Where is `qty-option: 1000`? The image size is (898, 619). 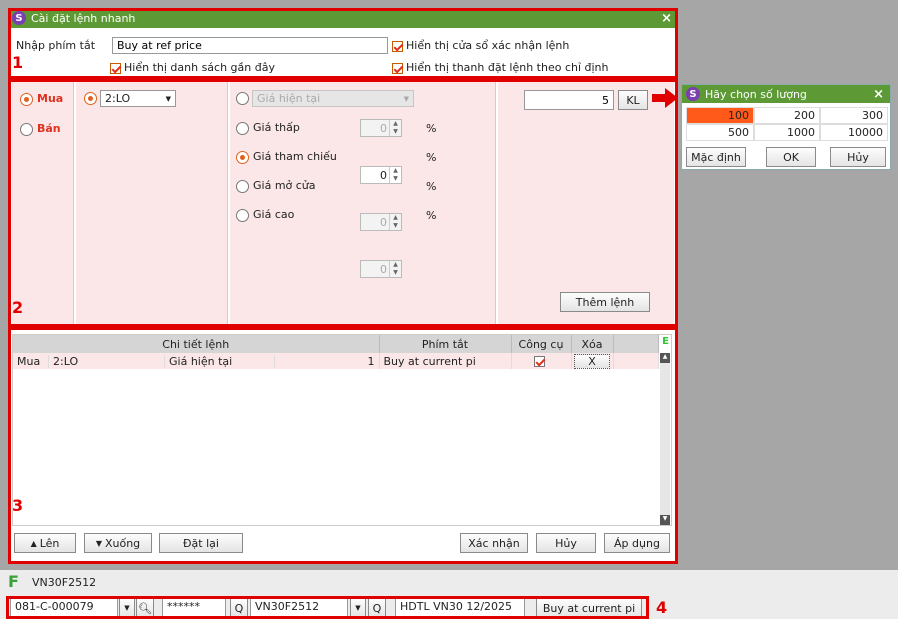
qty-option: 1000 is located at coordinates (787, 132).